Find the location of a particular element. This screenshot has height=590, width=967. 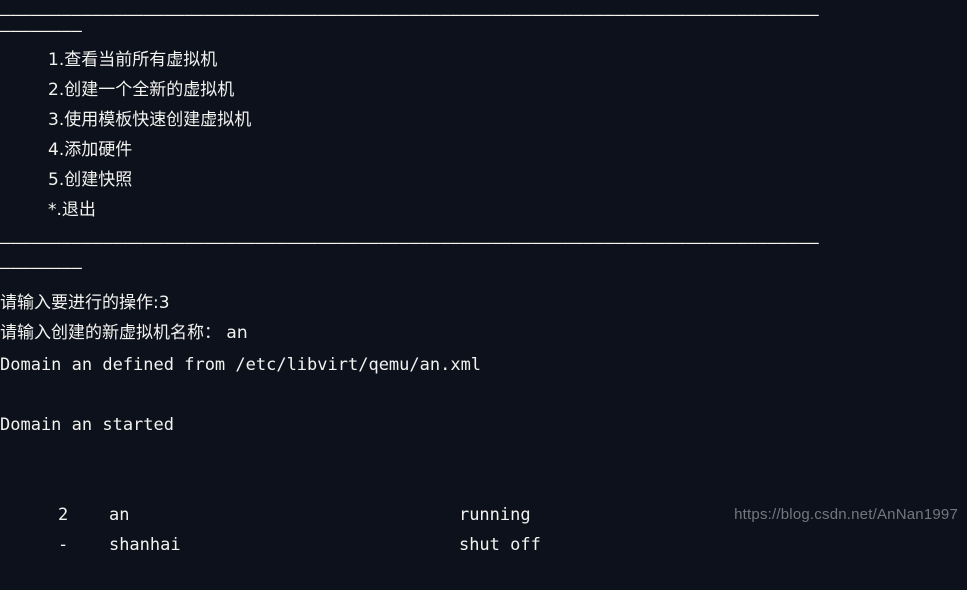

menu-item-create-vm: 2.创建一个全新的虚拟机 is located at coordinates (483, 90).